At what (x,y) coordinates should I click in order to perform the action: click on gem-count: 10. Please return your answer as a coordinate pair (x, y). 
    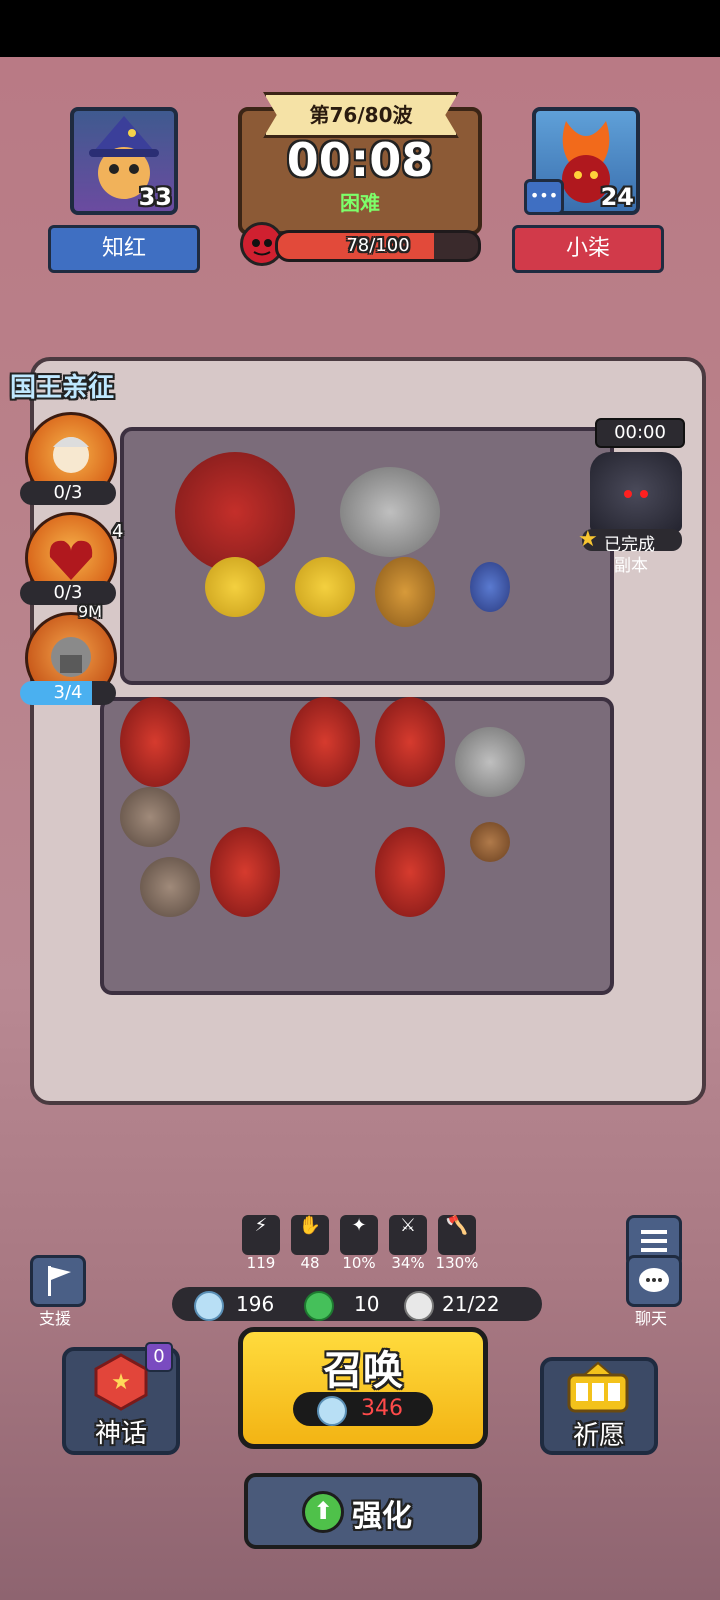
    Looking at the image, I should click on (367, 1304).